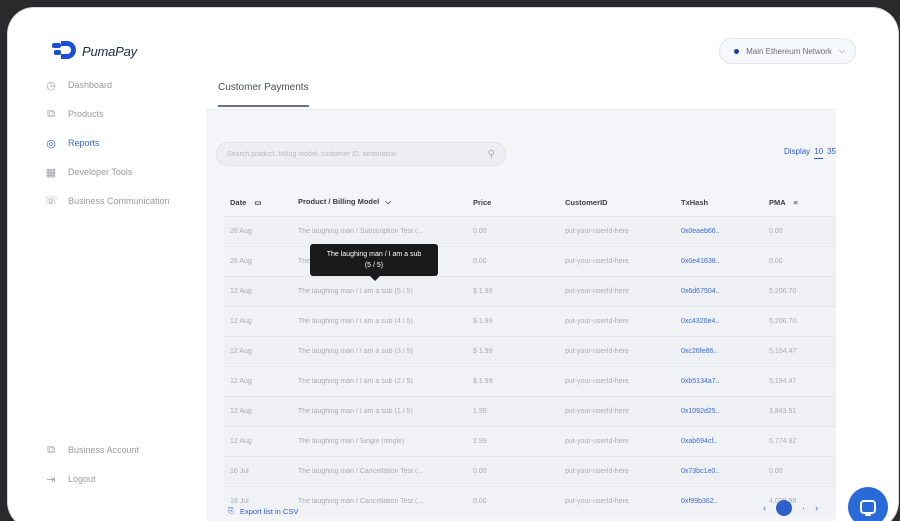  I want to click on sidebar-item-label: Developer Tools, so click(100, 172).